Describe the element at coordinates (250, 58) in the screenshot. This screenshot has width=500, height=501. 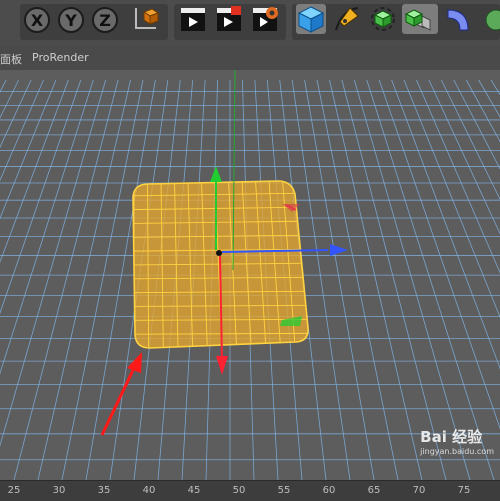
I see `menu-bar: 面板 ProRender` at that location.